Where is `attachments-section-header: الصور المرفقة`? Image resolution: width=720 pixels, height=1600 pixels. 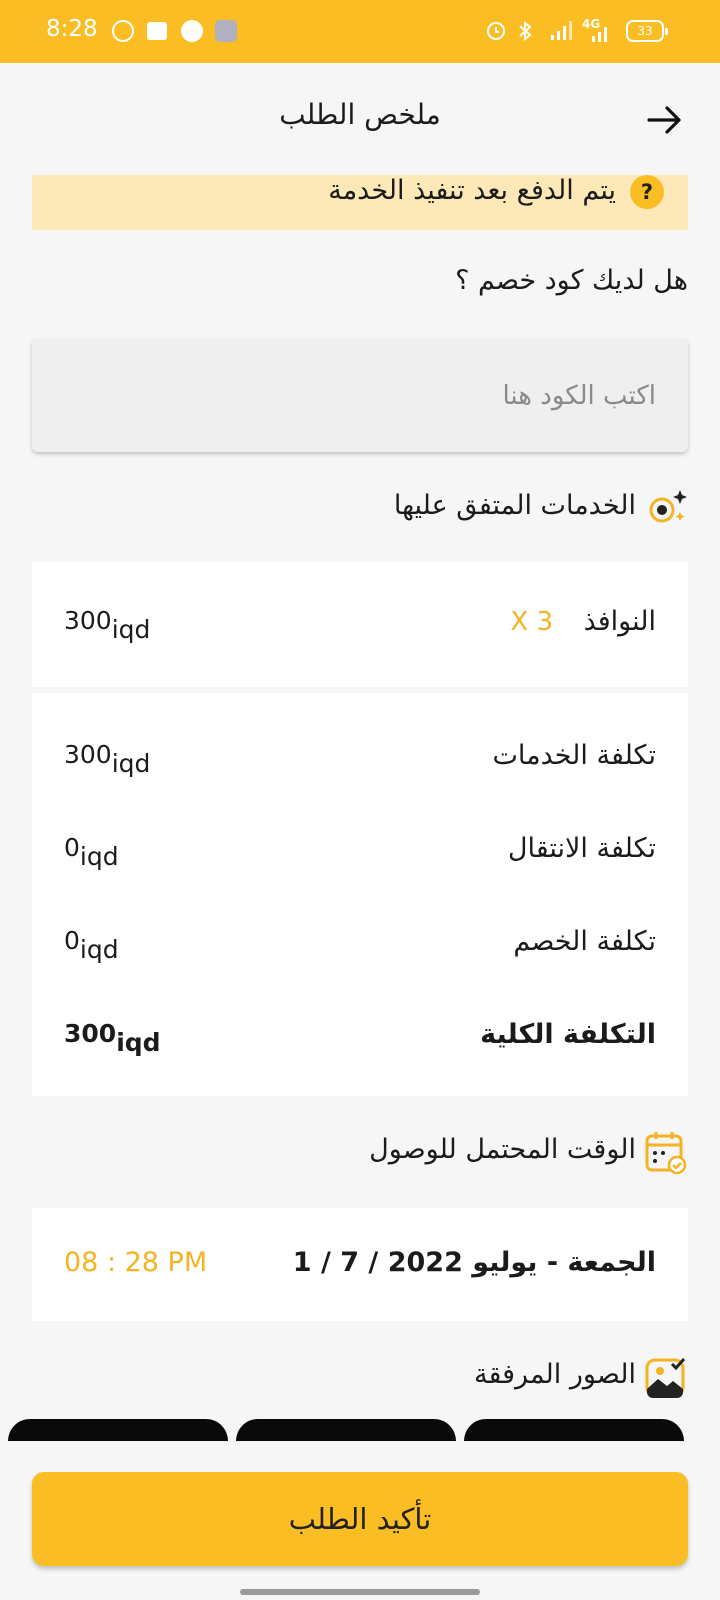
attachments-section-header: الصور المرفقة is located at coordinates (558, 1377).